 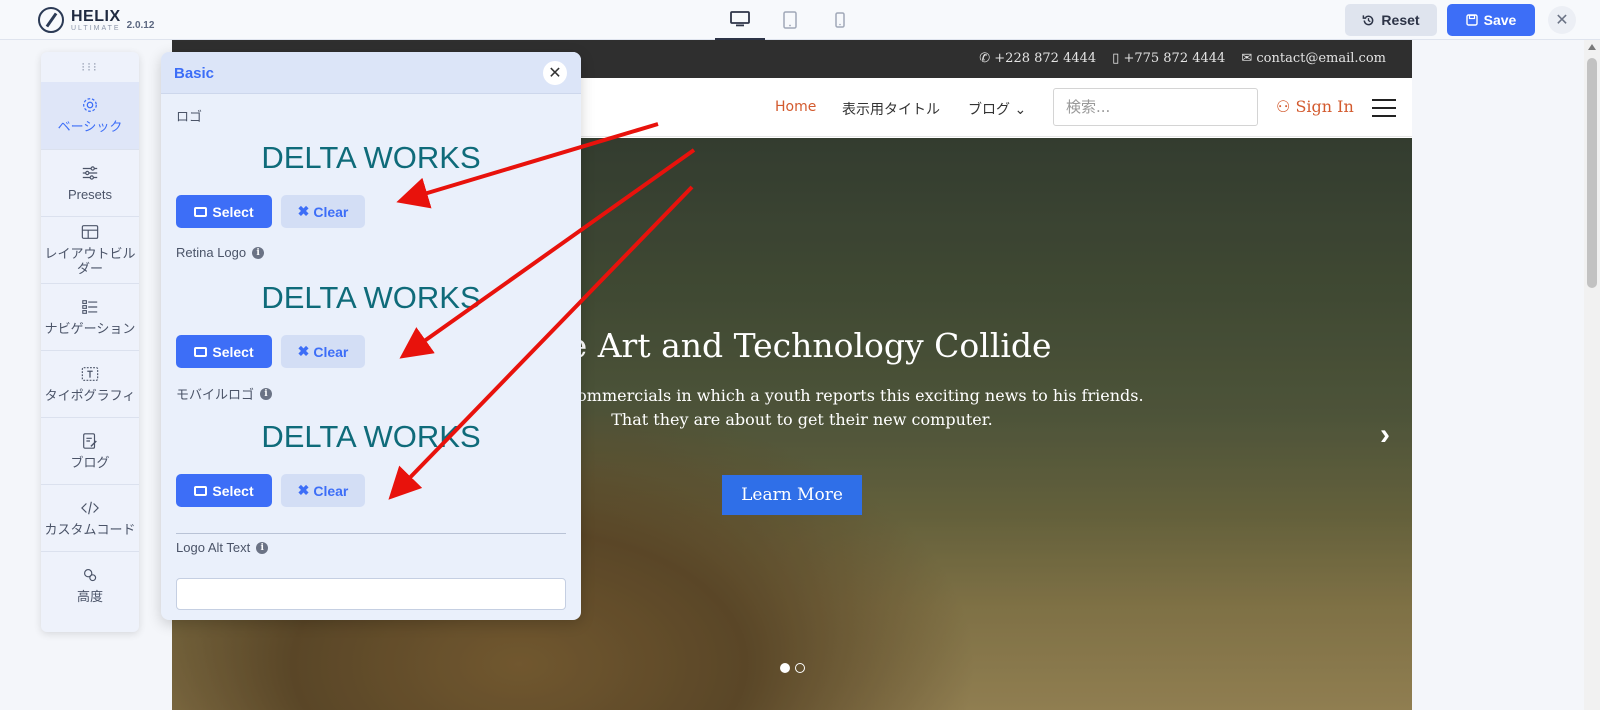 I want to click on nav-blog: ブログ ⌄, so click(x=997, y=109).